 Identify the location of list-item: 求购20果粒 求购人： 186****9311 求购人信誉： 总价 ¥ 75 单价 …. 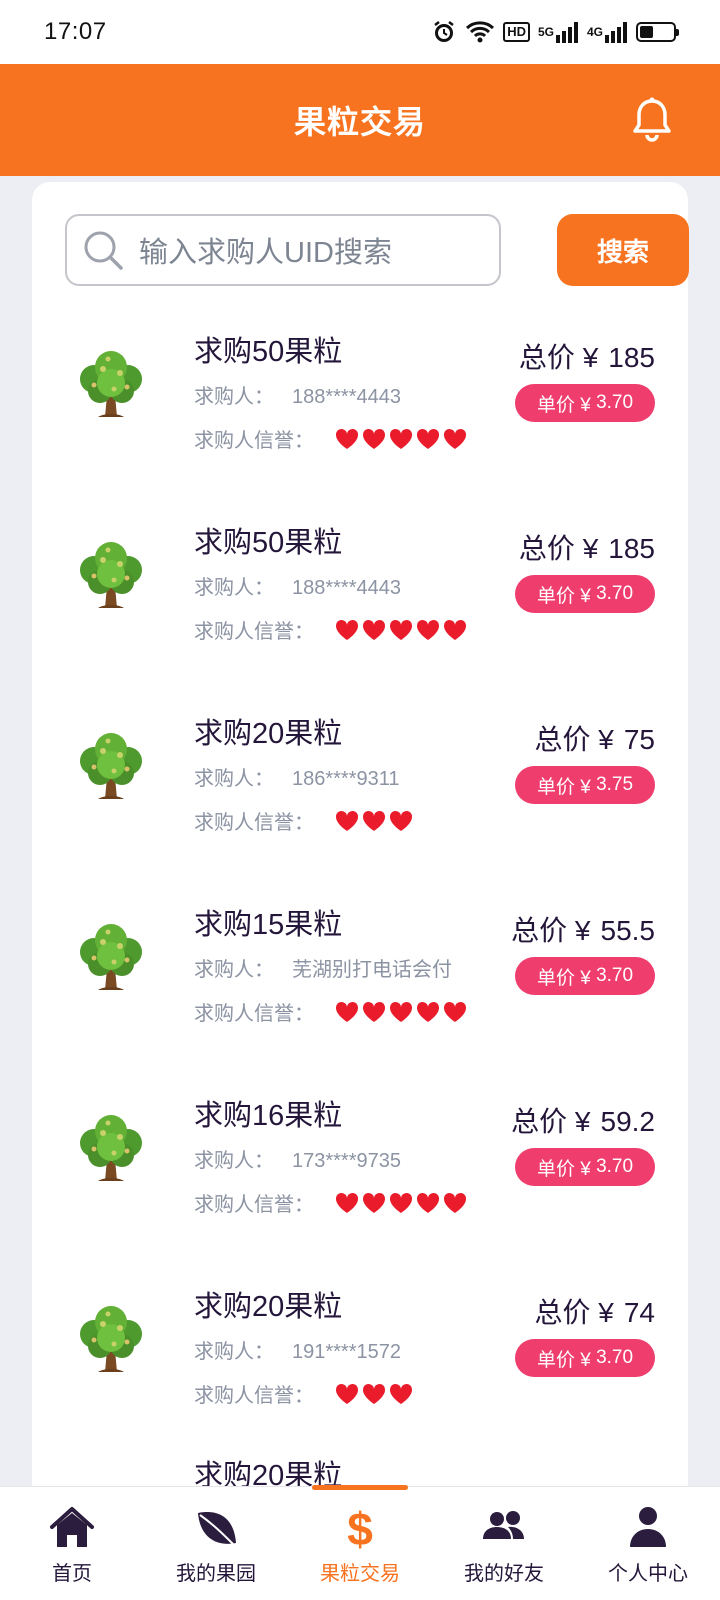
(360, 787).